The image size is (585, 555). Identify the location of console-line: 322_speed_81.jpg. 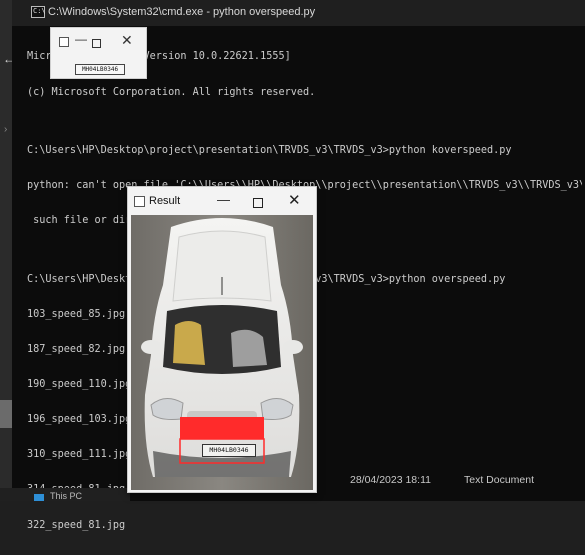
(76, 525).